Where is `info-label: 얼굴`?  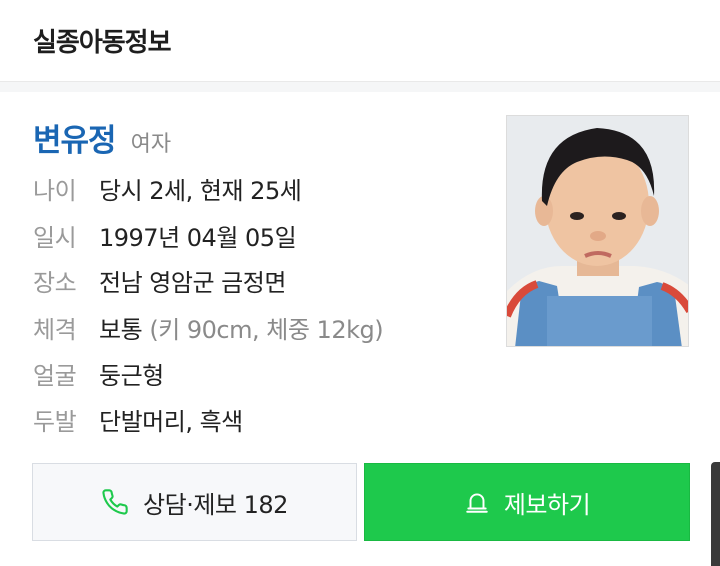 info-label: 얼굴 is located at coordinates (55, 376).